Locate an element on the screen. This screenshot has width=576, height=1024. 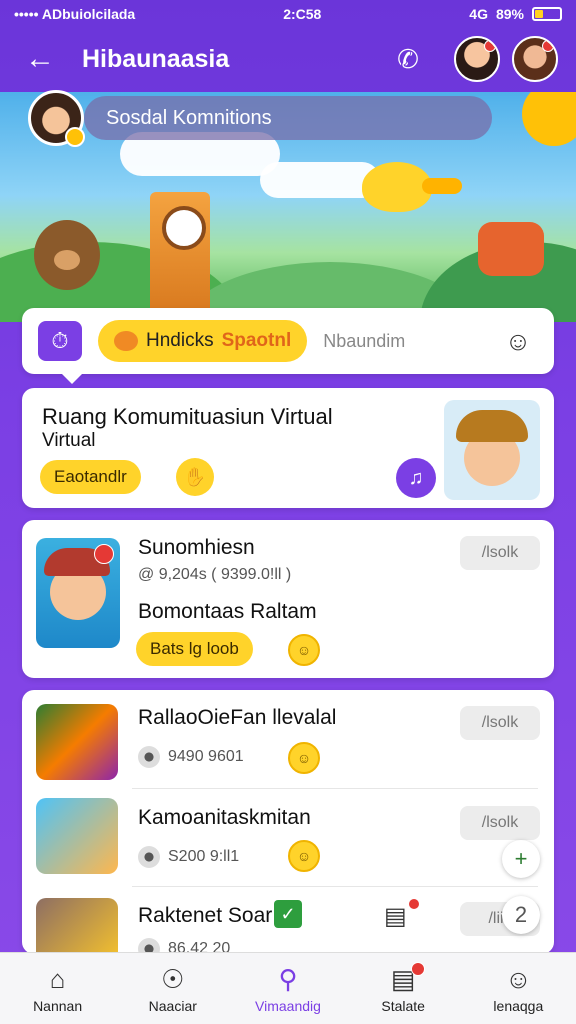
item-meta-text: S200 9:ll1 is located at coordinates (204, 856).